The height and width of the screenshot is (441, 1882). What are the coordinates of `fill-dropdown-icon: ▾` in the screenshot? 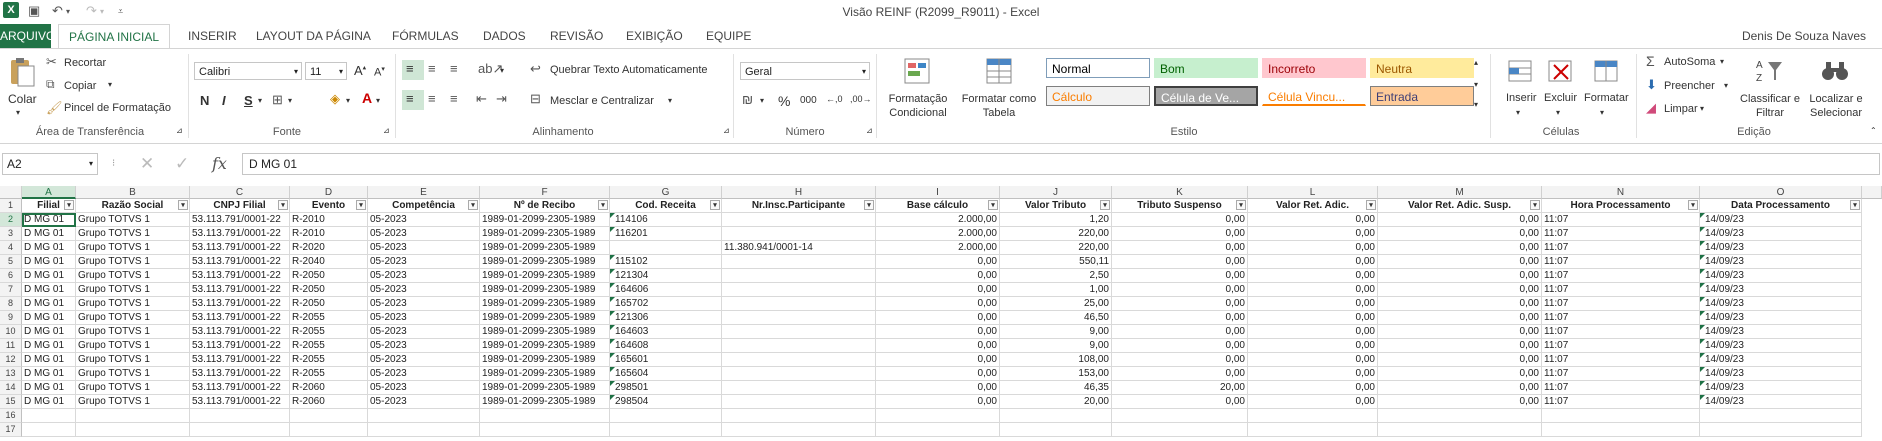 It's located at (1726, 85).